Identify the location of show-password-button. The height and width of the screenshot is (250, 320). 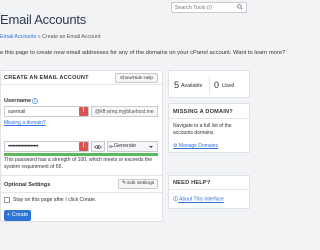
(98, 146).